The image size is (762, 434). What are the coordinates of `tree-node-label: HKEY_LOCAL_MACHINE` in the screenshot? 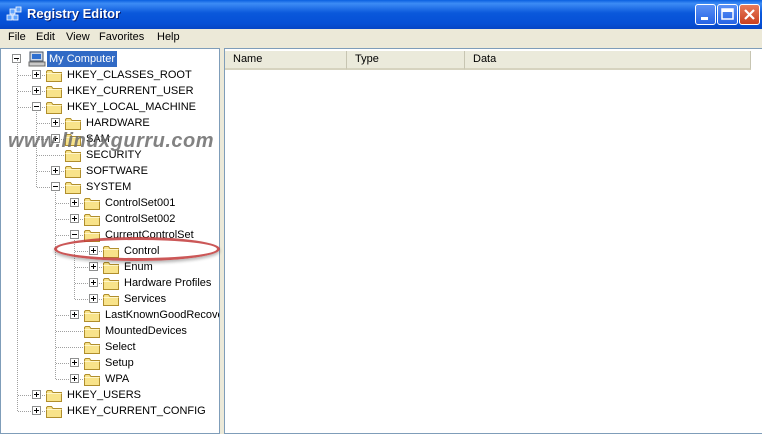 It's located at (131, 107).